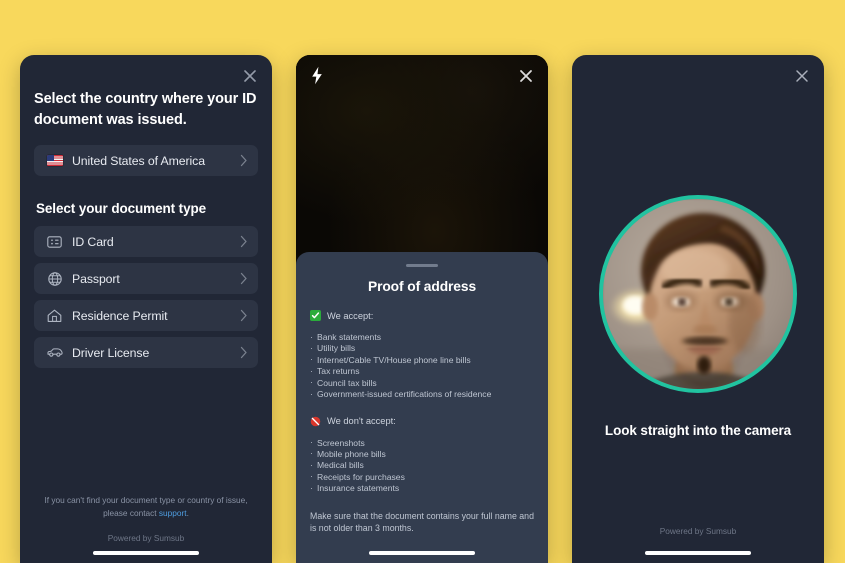  I want to click on car-icon, so click(54, 352).